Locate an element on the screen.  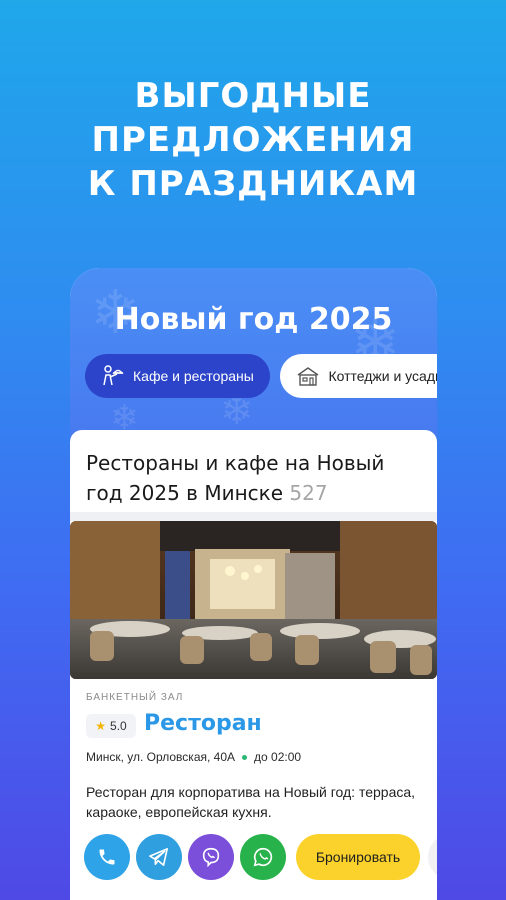
chip-label: Коттеджи и усадьбы is located at coordinates (382, 376).